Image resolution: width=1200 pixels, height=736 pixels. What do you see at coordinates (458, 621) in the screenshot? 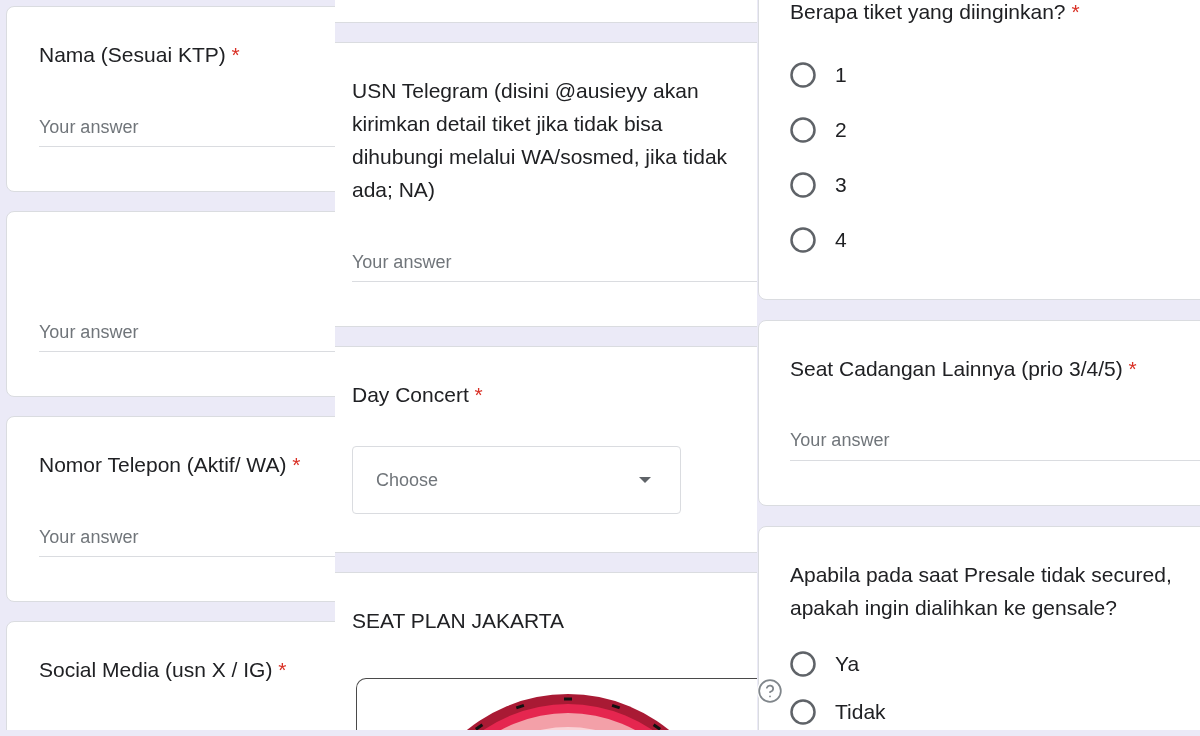
I see `question-title: SEAT PLAN JAKARTA` at bounding box center [458, 621].